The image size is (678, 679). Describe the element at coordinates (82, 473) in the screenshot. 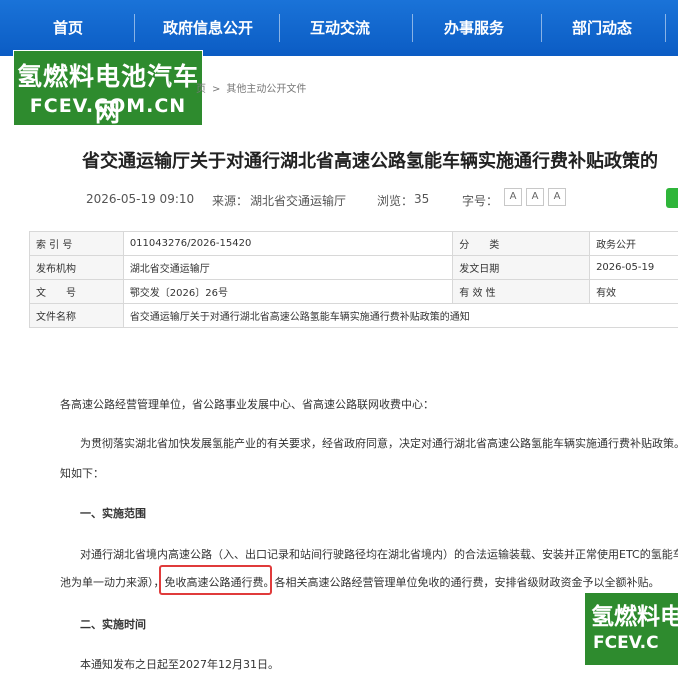

I see `intro-paragraph-line2: 知如下：` at that location.